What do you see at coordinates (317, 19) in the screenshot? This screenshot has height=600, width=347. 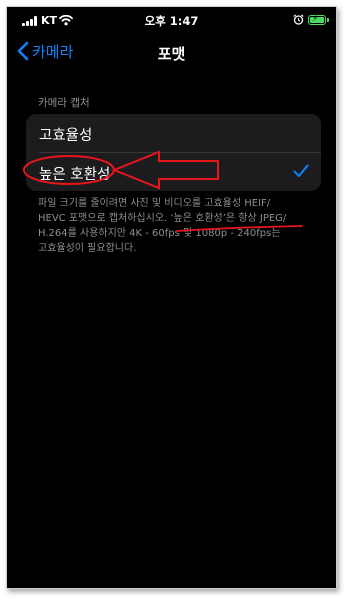 I see `battery-charging-icon: ⚡` at bounding box center [317, 19].